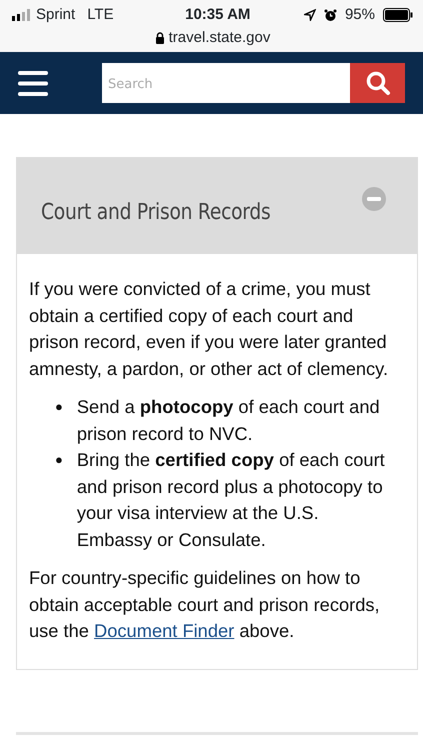 This screenshot has height=750, width=423. What do you see at coordinates (374, 199) in the screenshot?
I see `collapse-toggle` at bounding box center [374, 199].